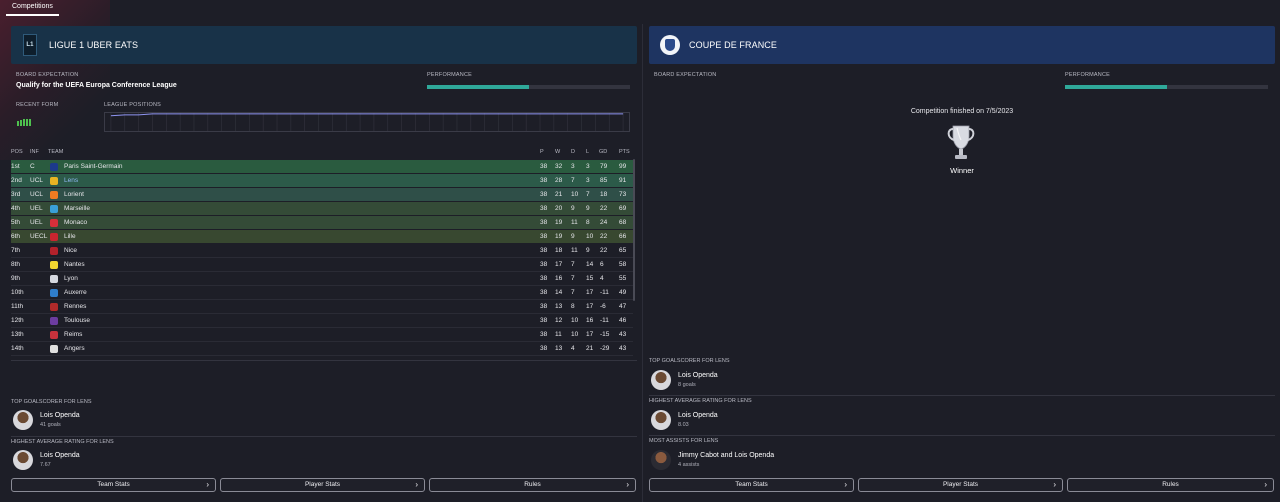 This screenshot has width=1280, height=502. What do you see at coordinates (559, 180) in the screenshot?
I see `row-w: 28` at bounding box center [559, 180].